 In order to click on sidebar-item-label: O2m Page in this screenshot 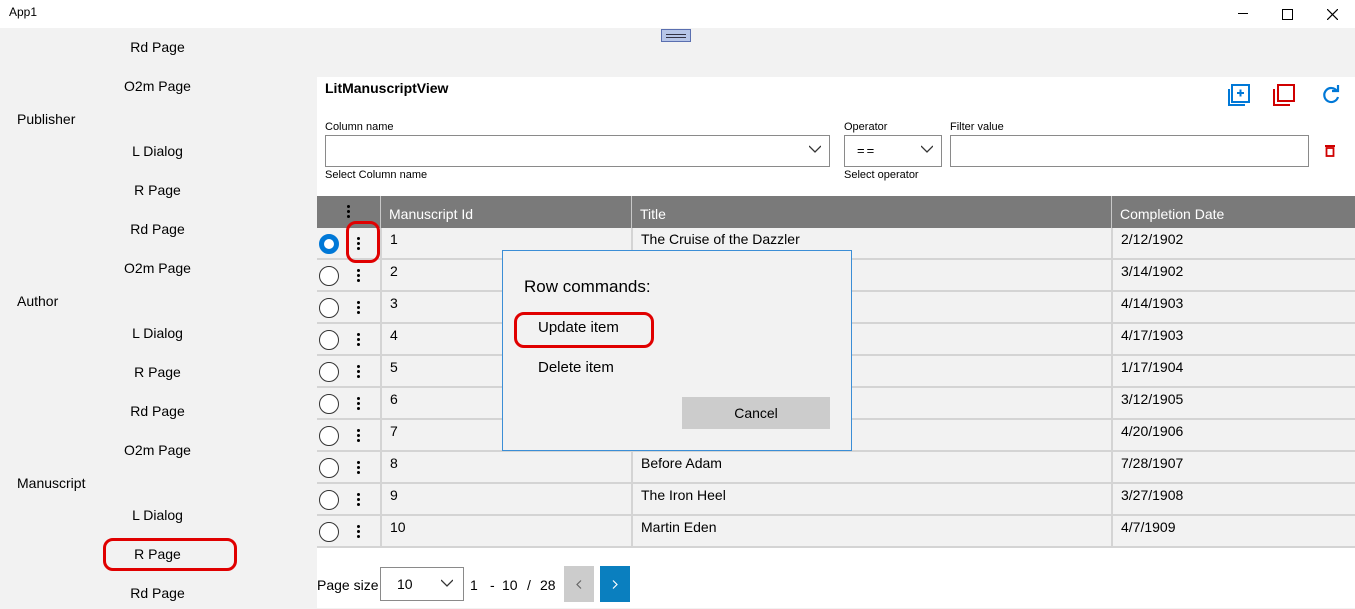, I will do `click(157, 86)`.